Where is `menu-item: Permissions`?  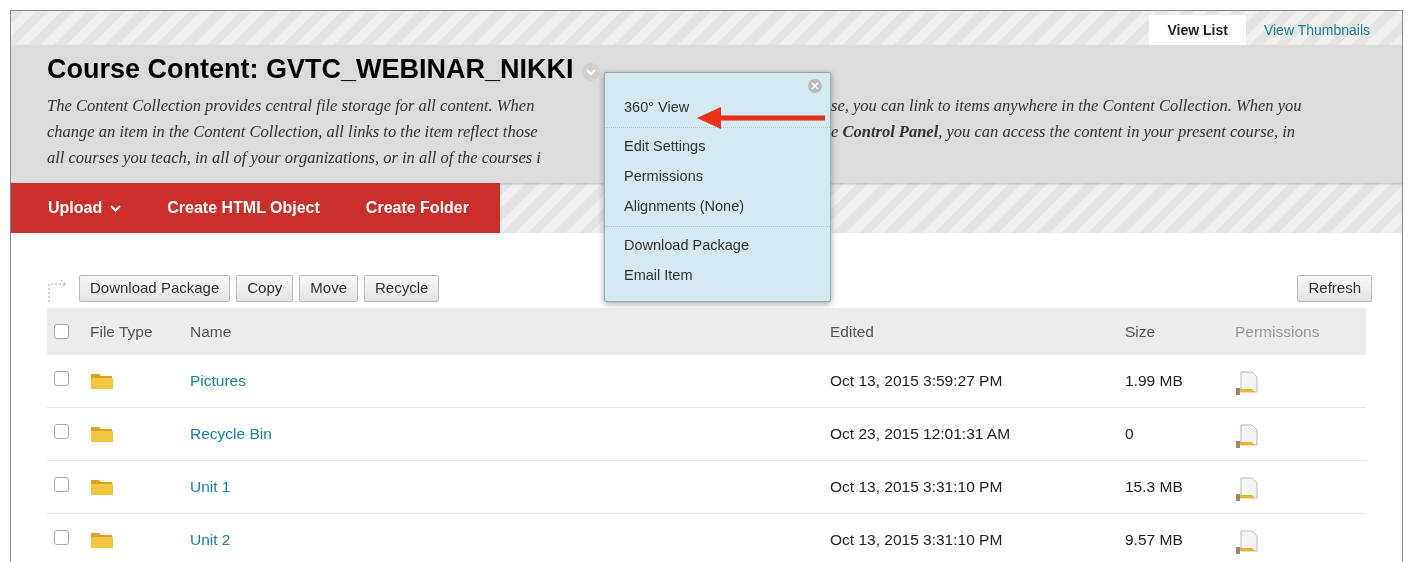 menu-item: Permissions is located at coordinates (717, 177).